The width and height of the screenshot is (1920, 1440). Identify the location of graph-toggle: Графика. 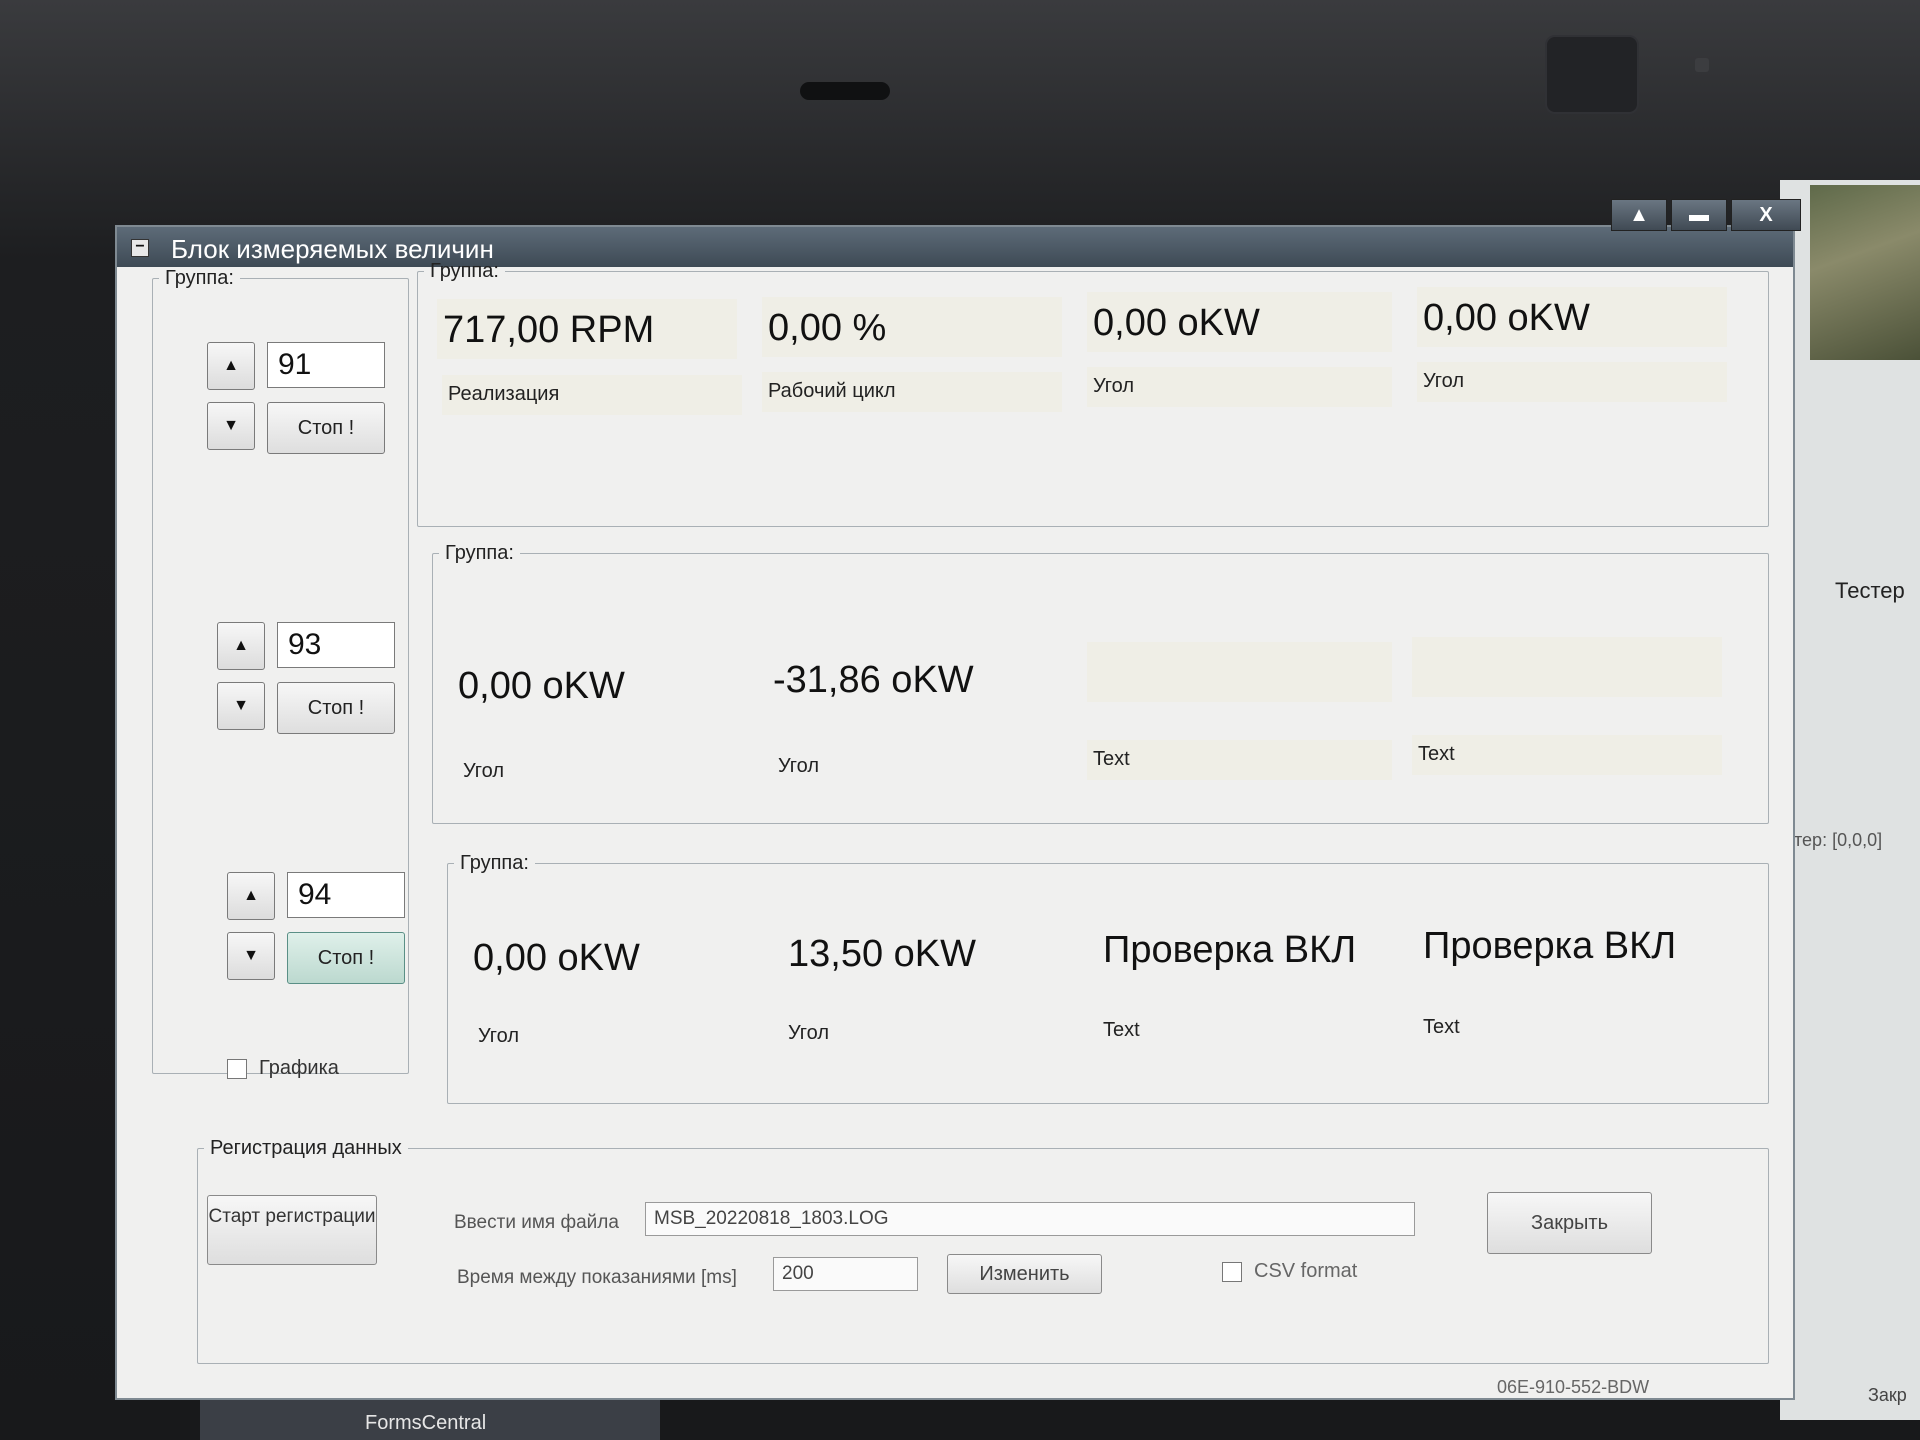
(283, 1068).